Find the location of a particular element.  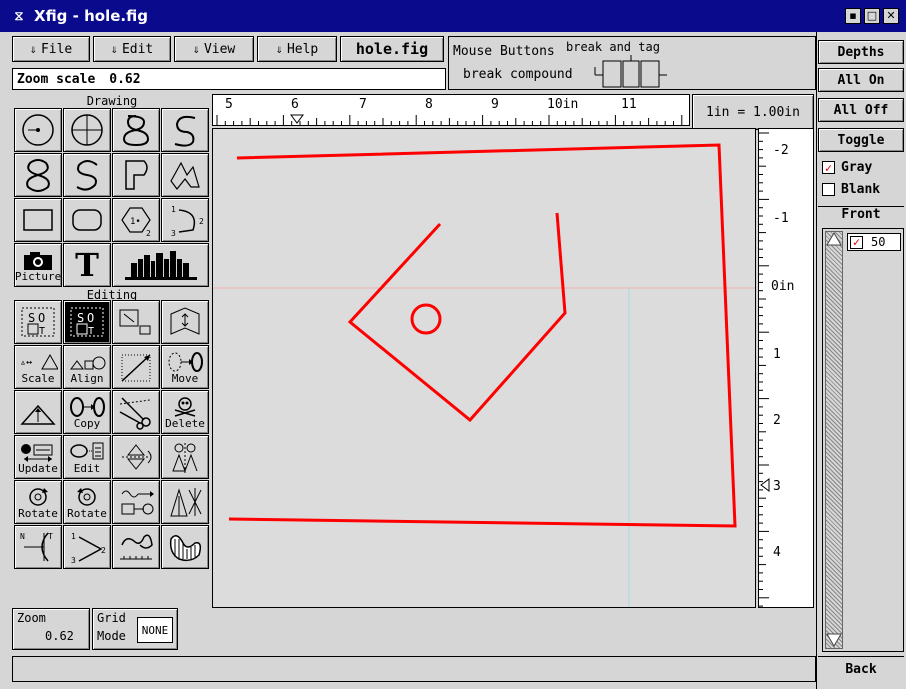

edit-tool: Edit is located at coordinates (87, 457).